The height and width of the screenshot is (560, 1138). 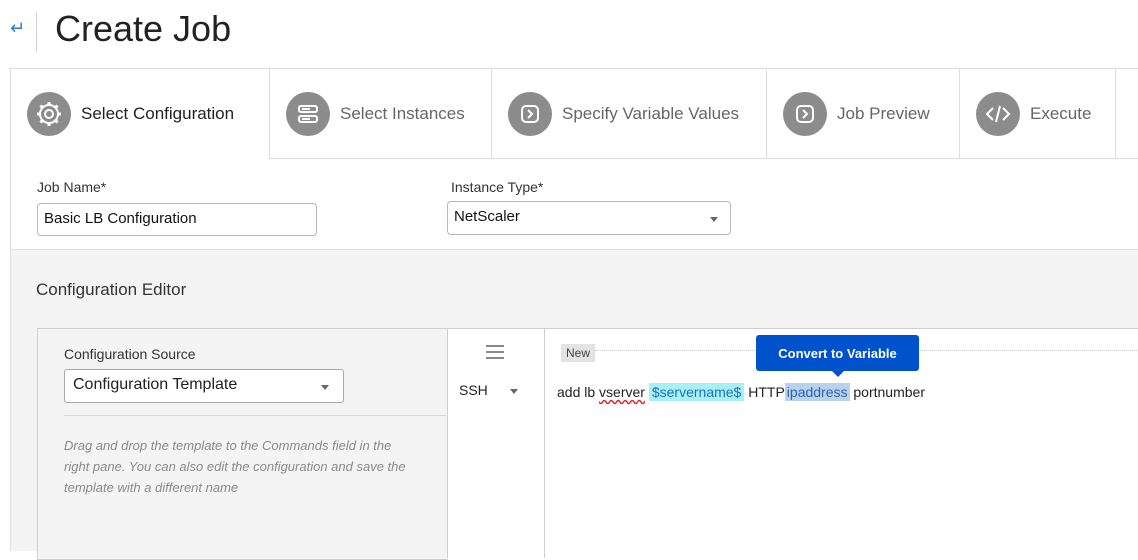 I want to click on tab-label: Job Preview, so click(x=883, y=113).